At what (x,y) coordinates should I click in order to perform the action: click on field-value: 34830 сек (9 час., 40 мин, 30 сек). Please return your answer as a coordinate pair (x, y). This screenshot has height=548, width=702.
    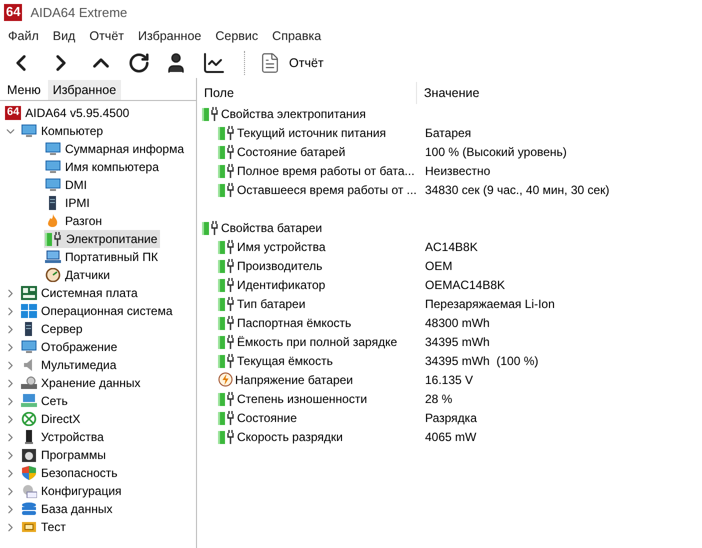
    Looking at the image, I should click on (517, 189).